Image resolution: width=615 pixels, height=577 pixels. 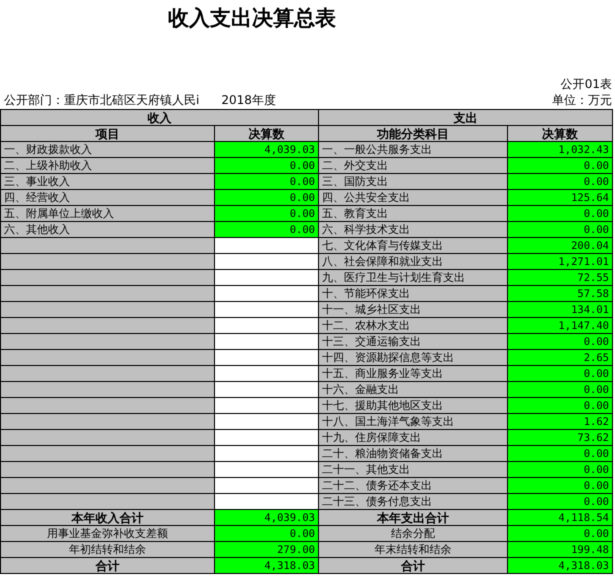 What do you see at coordinates (560, 278) in the screenshot?
I see `table-cell: 72.55` at bounding box center [560, 278].